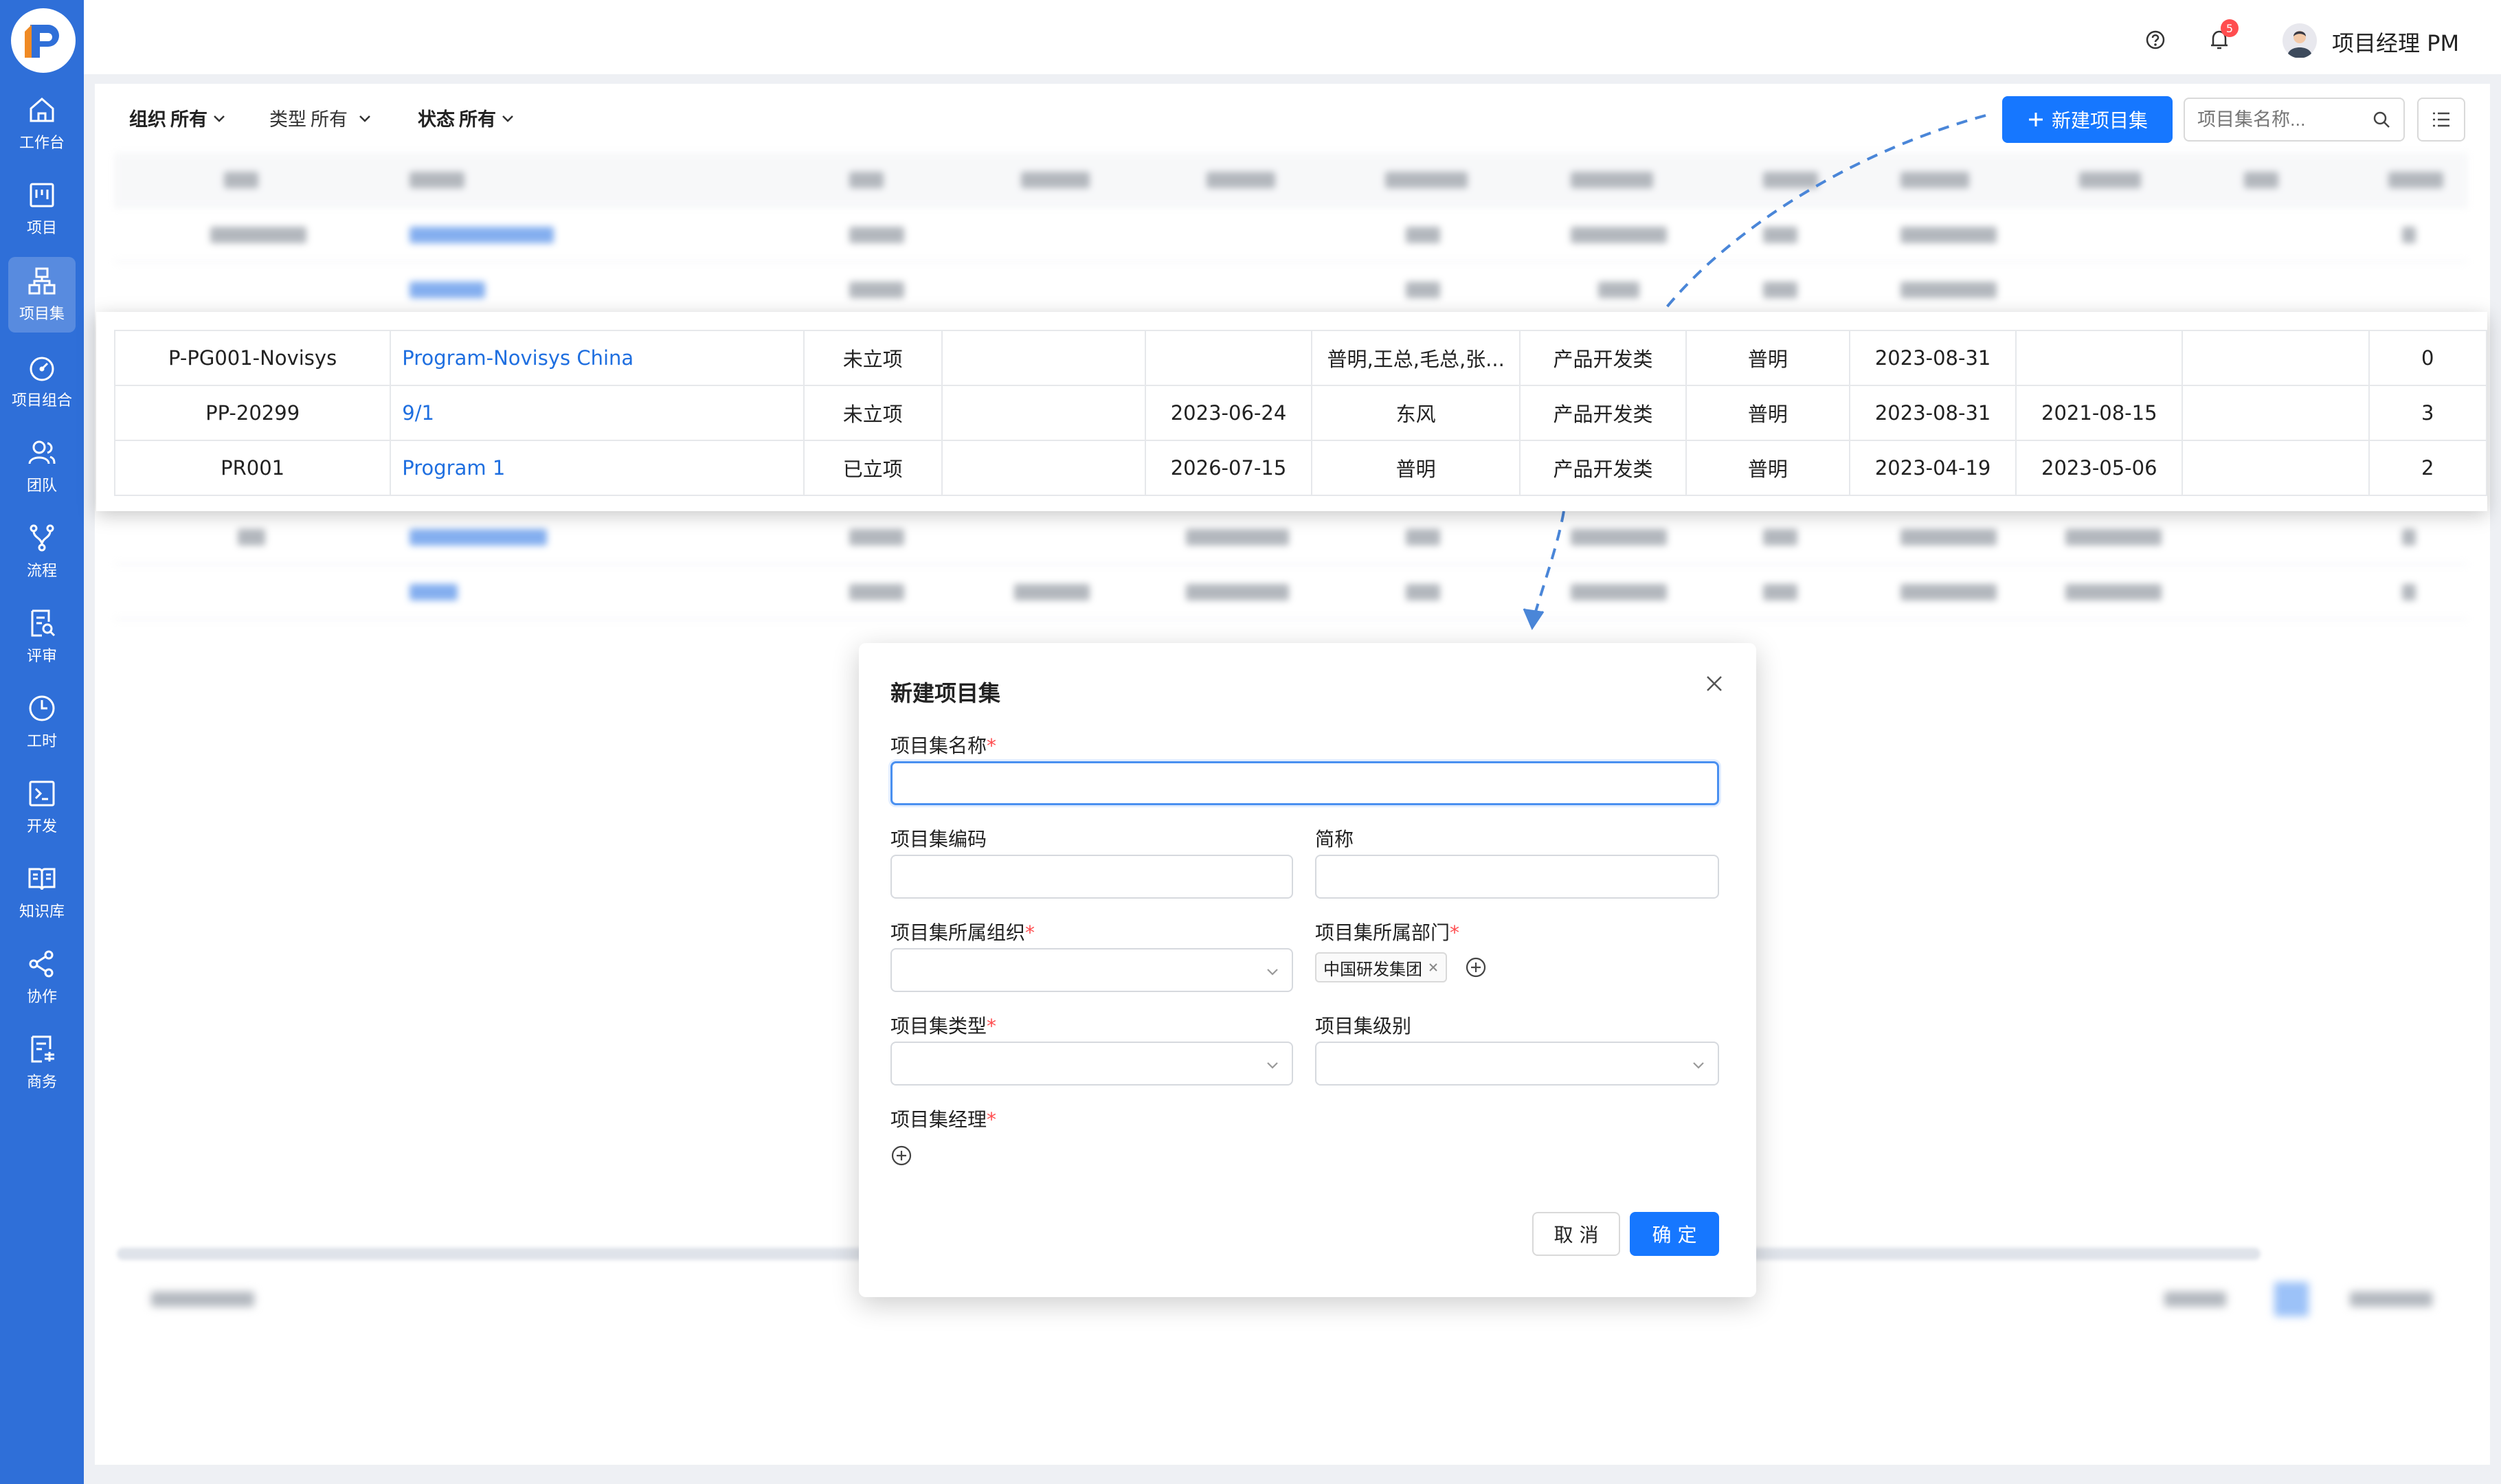 The image size is (2501, 1484). What do you see at coordinates (938, 839) in the screenshot?
I see `code-label: 项目集编码` at bounding box center [938, 839].